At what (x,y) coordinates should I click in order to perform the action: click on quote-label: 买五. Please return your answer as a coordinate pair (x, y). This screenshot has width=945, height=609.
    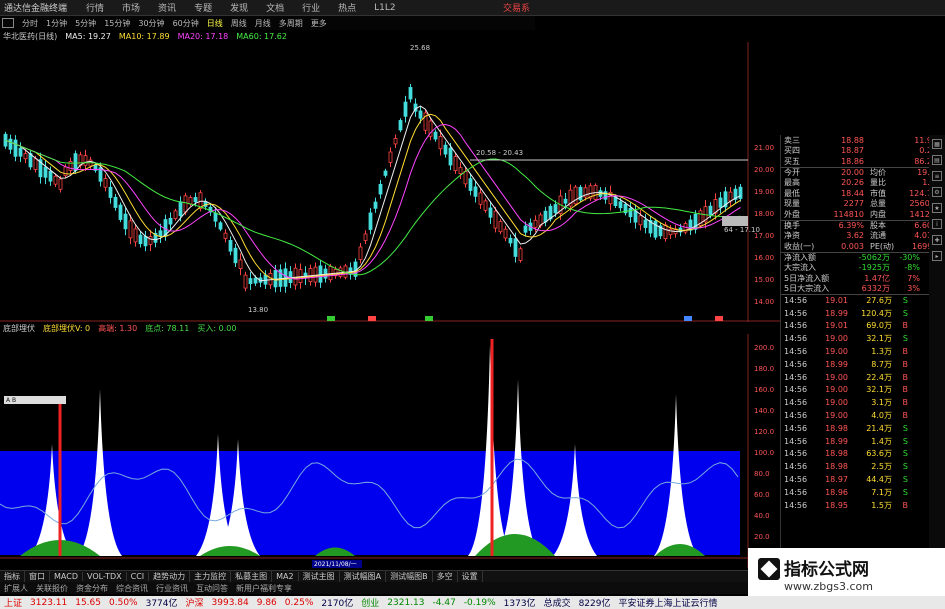
    Looking at the image, I should click on (792, 161).